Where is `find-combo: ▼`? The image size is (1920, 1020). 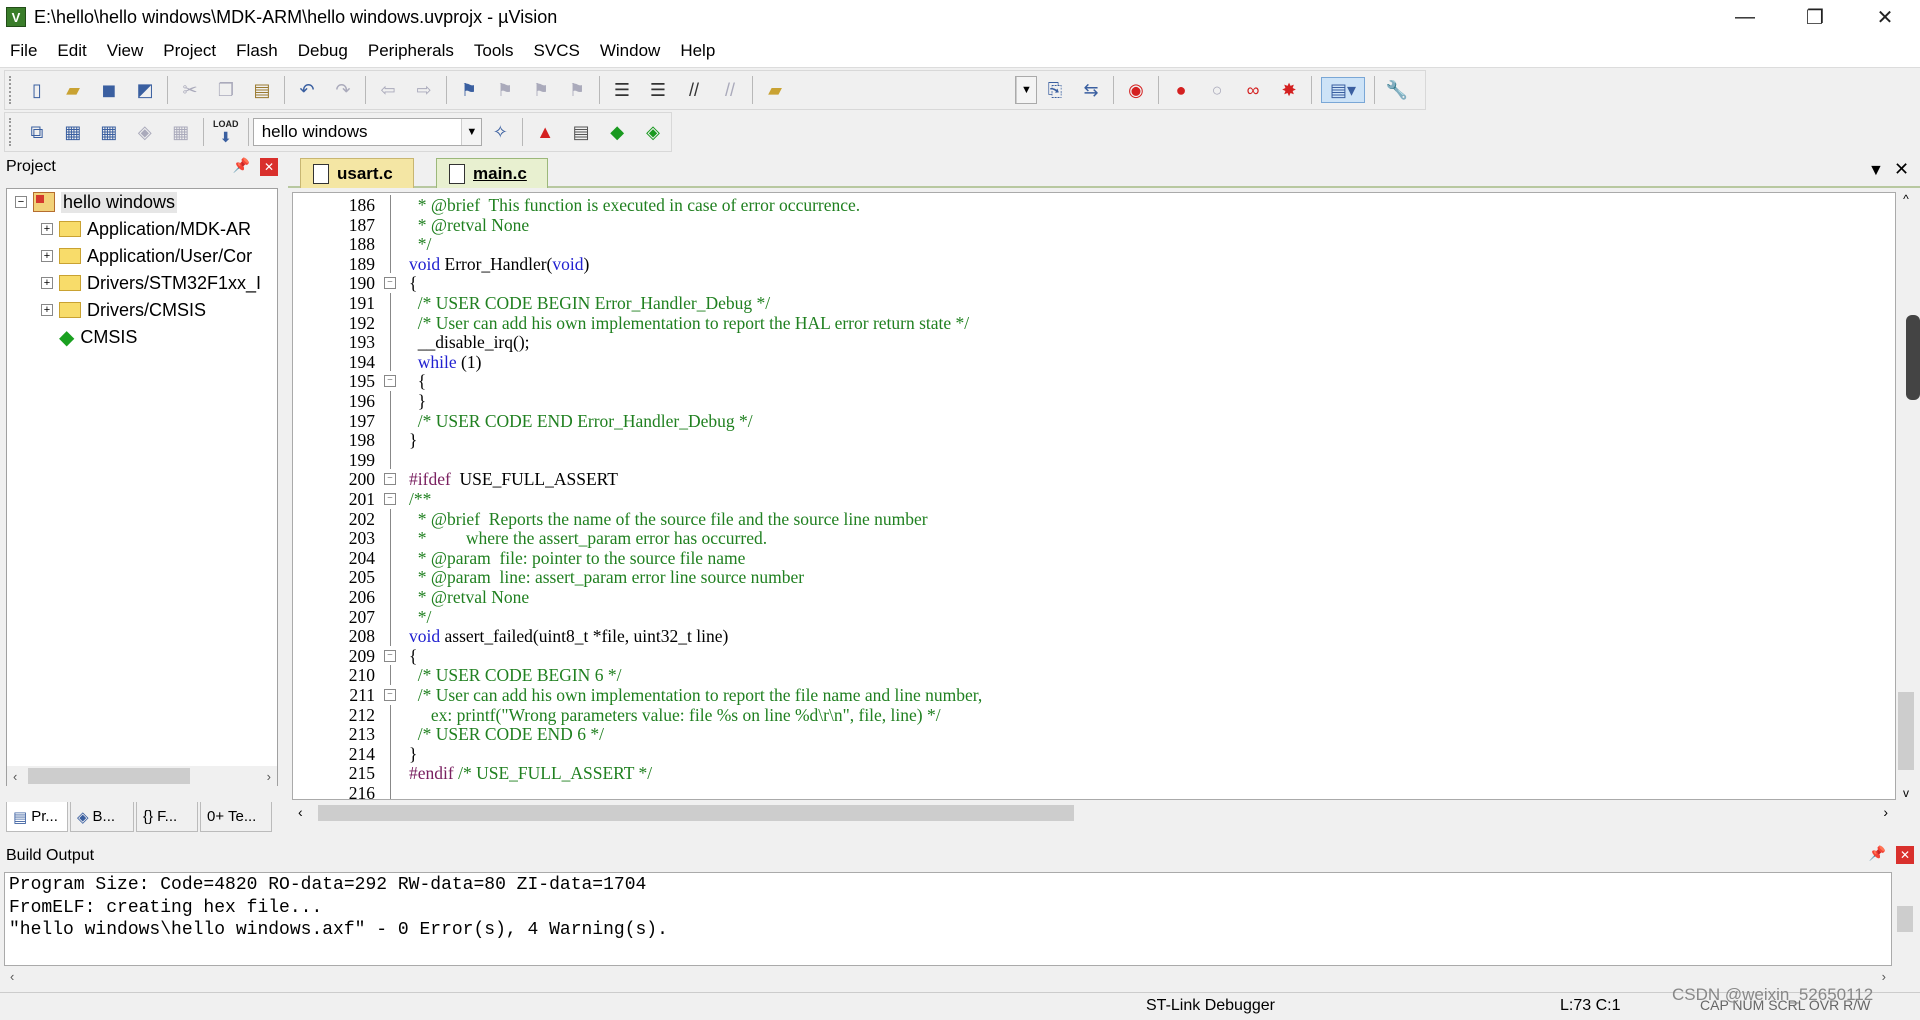 find-combo: ▼ is located at coordinates (1026, 90).